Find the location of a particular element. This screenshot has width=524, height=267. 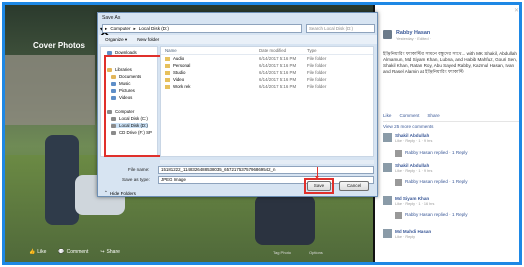

address-part: Local Disk (D:) is located at coordinates (154, 28).